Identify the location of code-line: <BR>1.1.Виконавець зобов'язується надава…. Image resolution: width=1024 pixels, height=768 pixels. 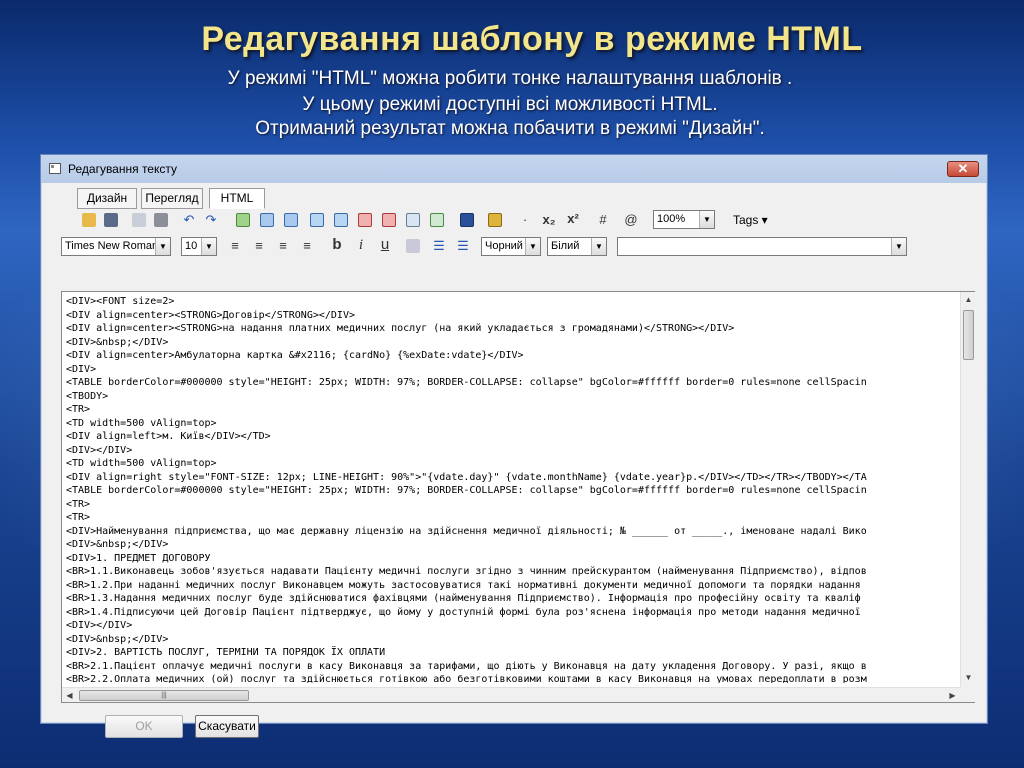
(466, 571).